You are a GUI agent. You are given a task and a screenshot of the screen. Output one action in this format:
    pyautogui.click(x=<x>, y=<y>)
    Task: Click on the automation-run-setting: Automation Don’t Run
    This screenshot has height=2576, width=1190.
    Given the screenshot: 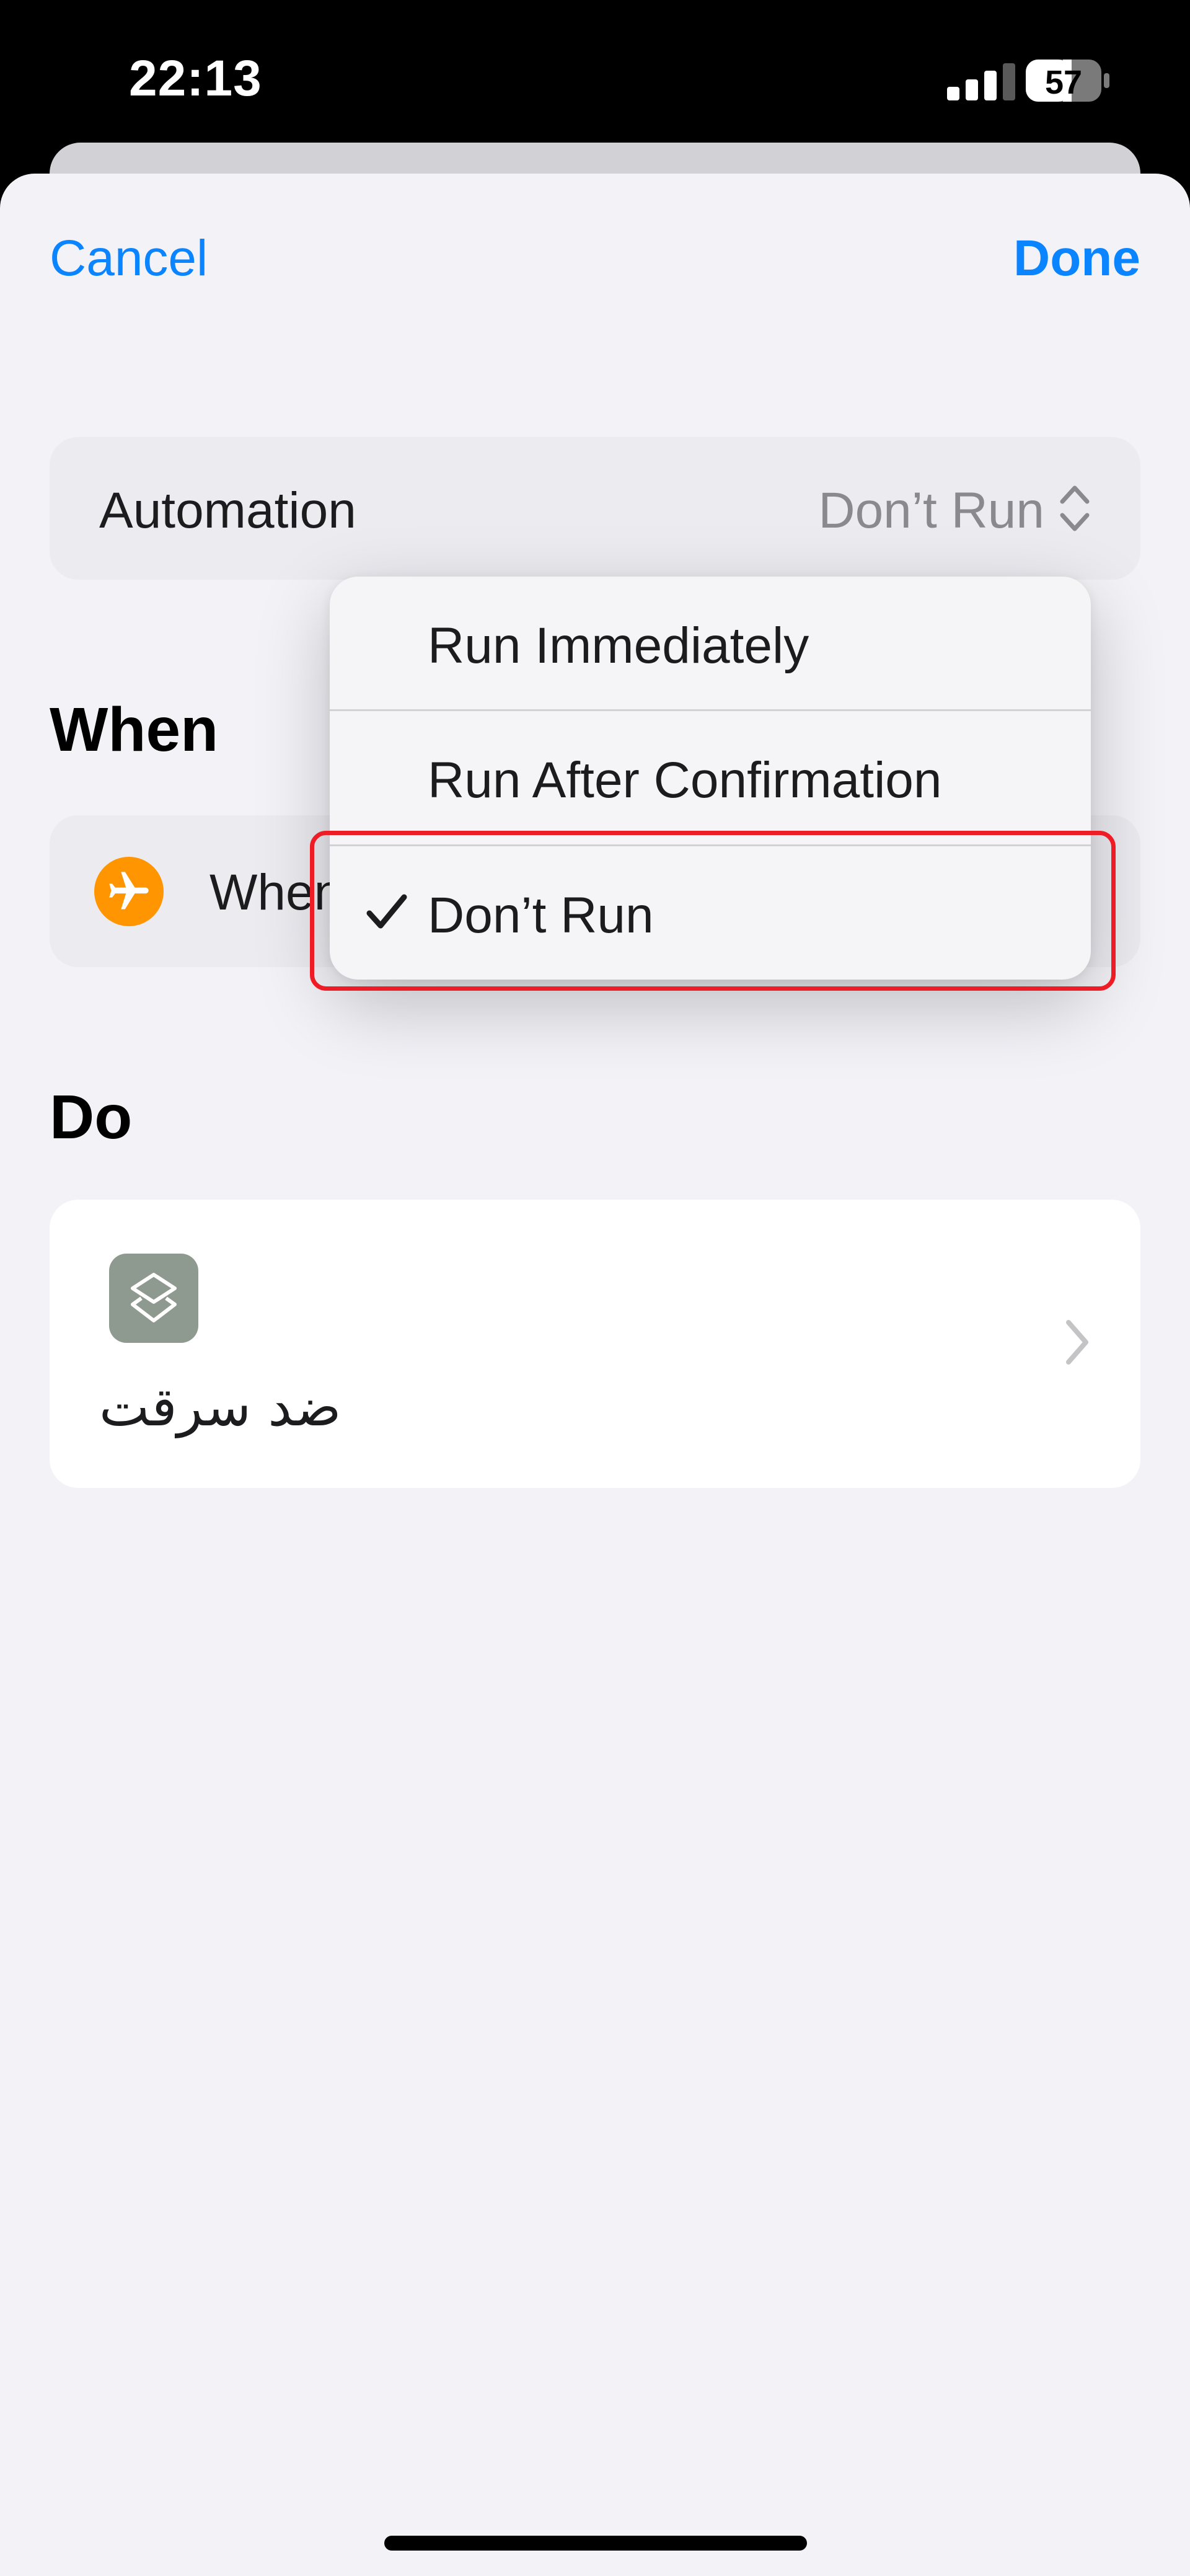 What is the action you would take?
    pyautogui.click(x=595, y=508)
    